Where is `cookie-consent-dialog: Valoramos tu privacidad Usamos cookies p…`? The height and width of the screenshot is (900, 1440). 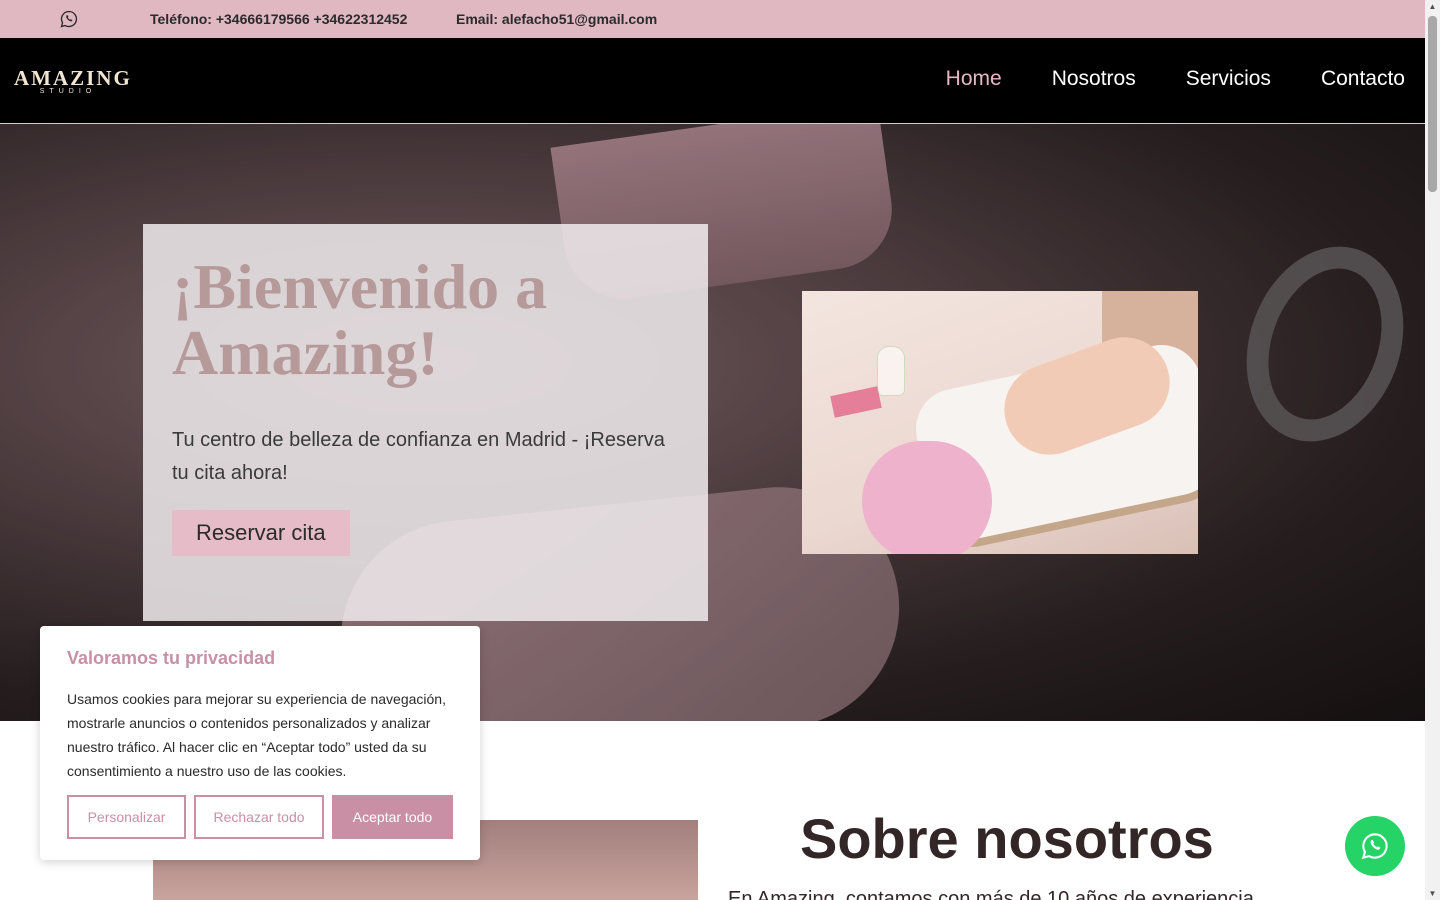 cookie-consent-dialog: Valoramos tu privacidad Usamos cookies p… is located at coordinates (260, 743).